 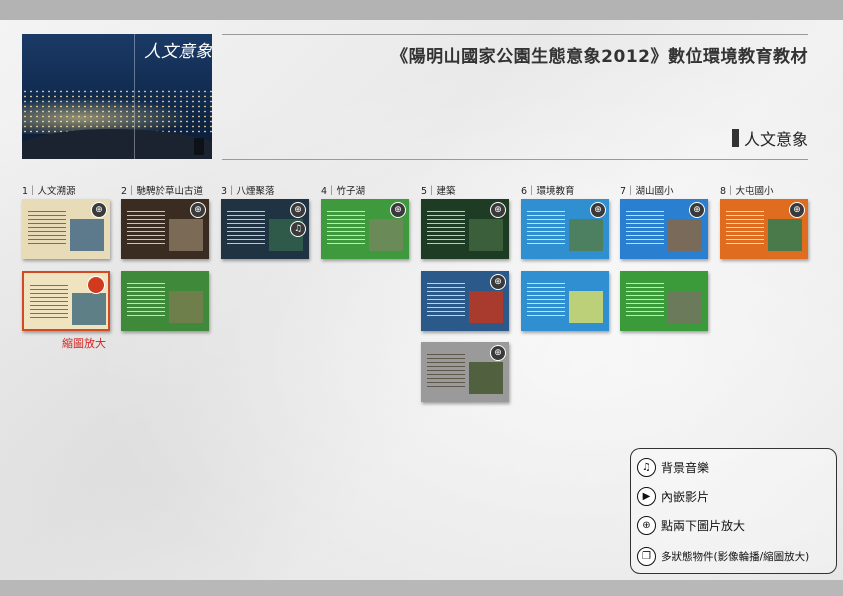 What do you see at coordinates (735, 557) in the screenshot?
I see `legend-label: 多狀態物件(影像輪播/縮圖放大)` at bounding box center [735, 557].